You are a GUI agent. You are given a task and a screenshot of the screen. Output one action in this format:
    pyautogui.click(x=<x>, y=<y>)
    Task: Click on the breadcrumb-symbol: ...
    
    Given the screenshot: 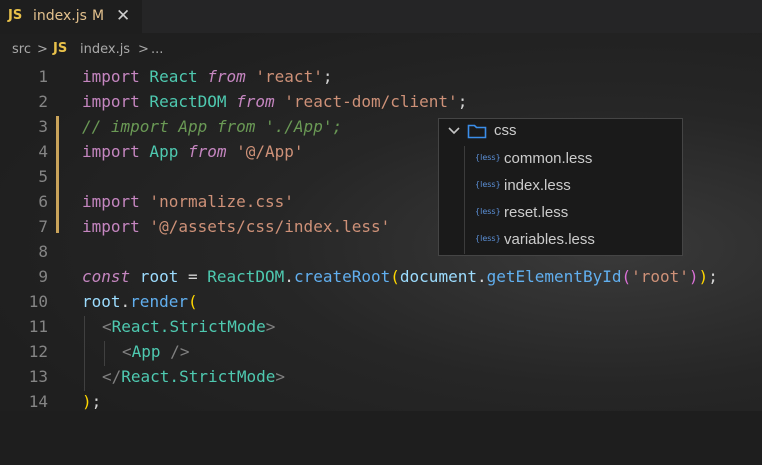 What is the action you would take?
    pyautogui.click(x=157, y=49)
    